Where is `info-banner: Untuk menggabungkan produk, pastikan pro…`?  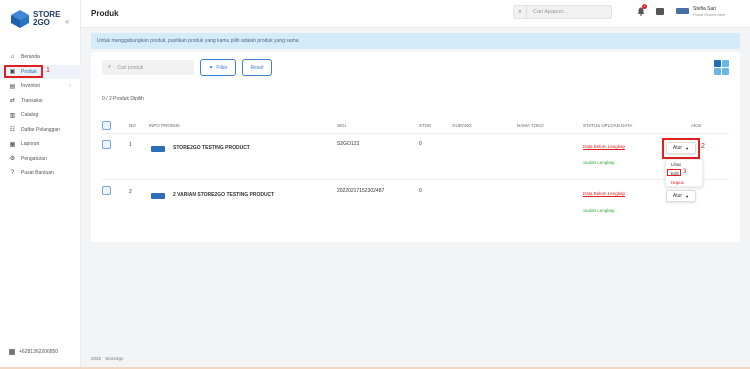 info-banner: Untuk menggabungkan produk, pastikan pro… is located at coordinates (415, 41).